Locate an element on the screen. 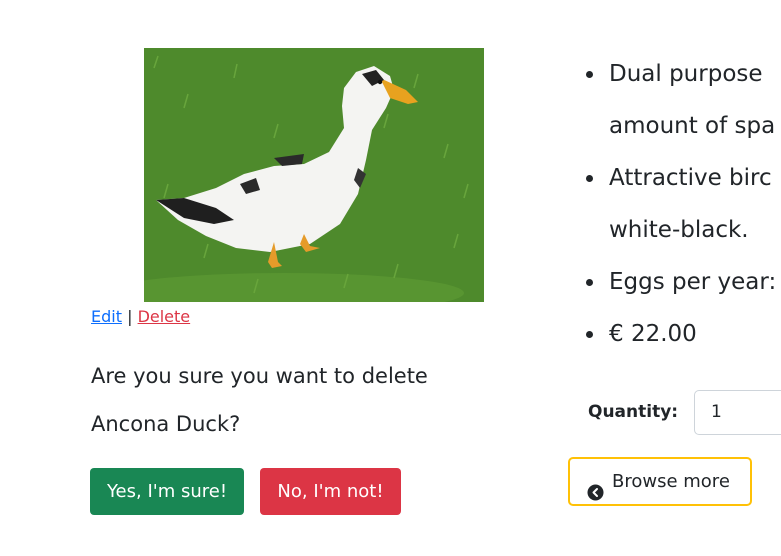 Image resolution: width=781 pixels, height=556 pixels. confirm-delete-button: Yes, I'm sure! is located at coordinates (167, 491).